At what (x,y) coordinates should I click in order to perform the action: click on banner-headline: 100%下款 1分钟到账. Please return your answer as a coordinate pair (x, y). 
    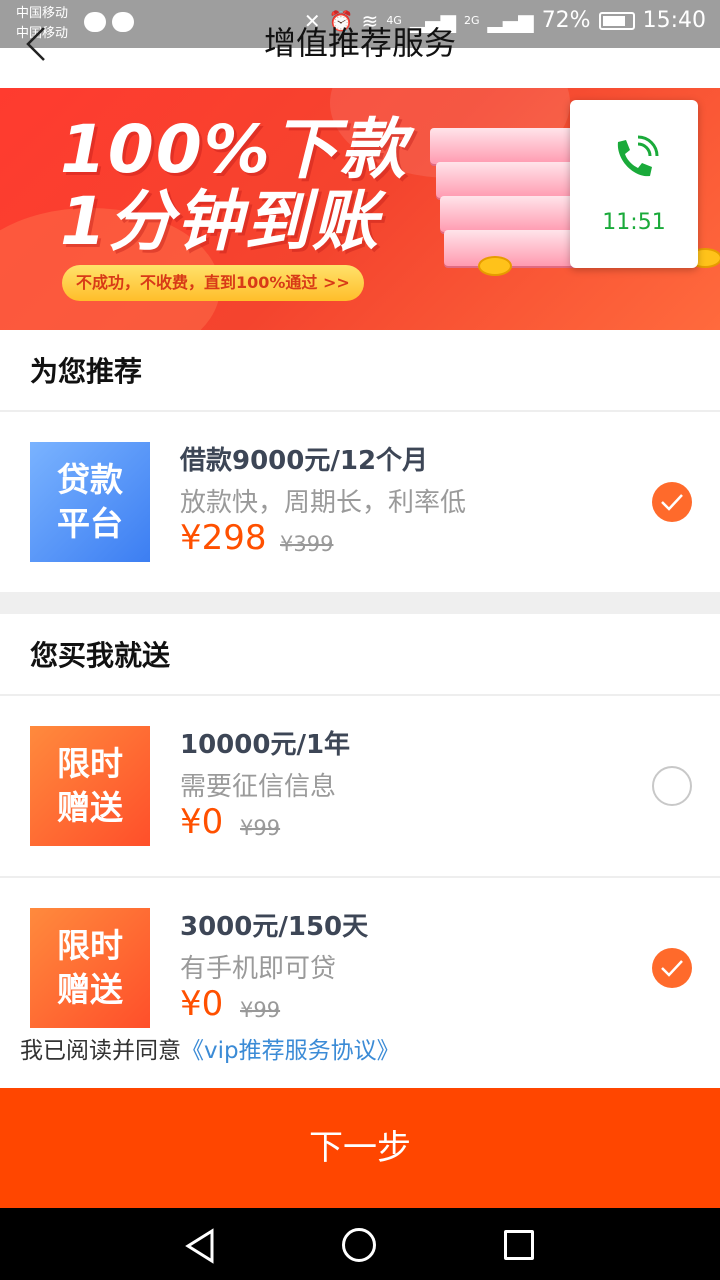
    Looking at the image, I should click on (234, 186).